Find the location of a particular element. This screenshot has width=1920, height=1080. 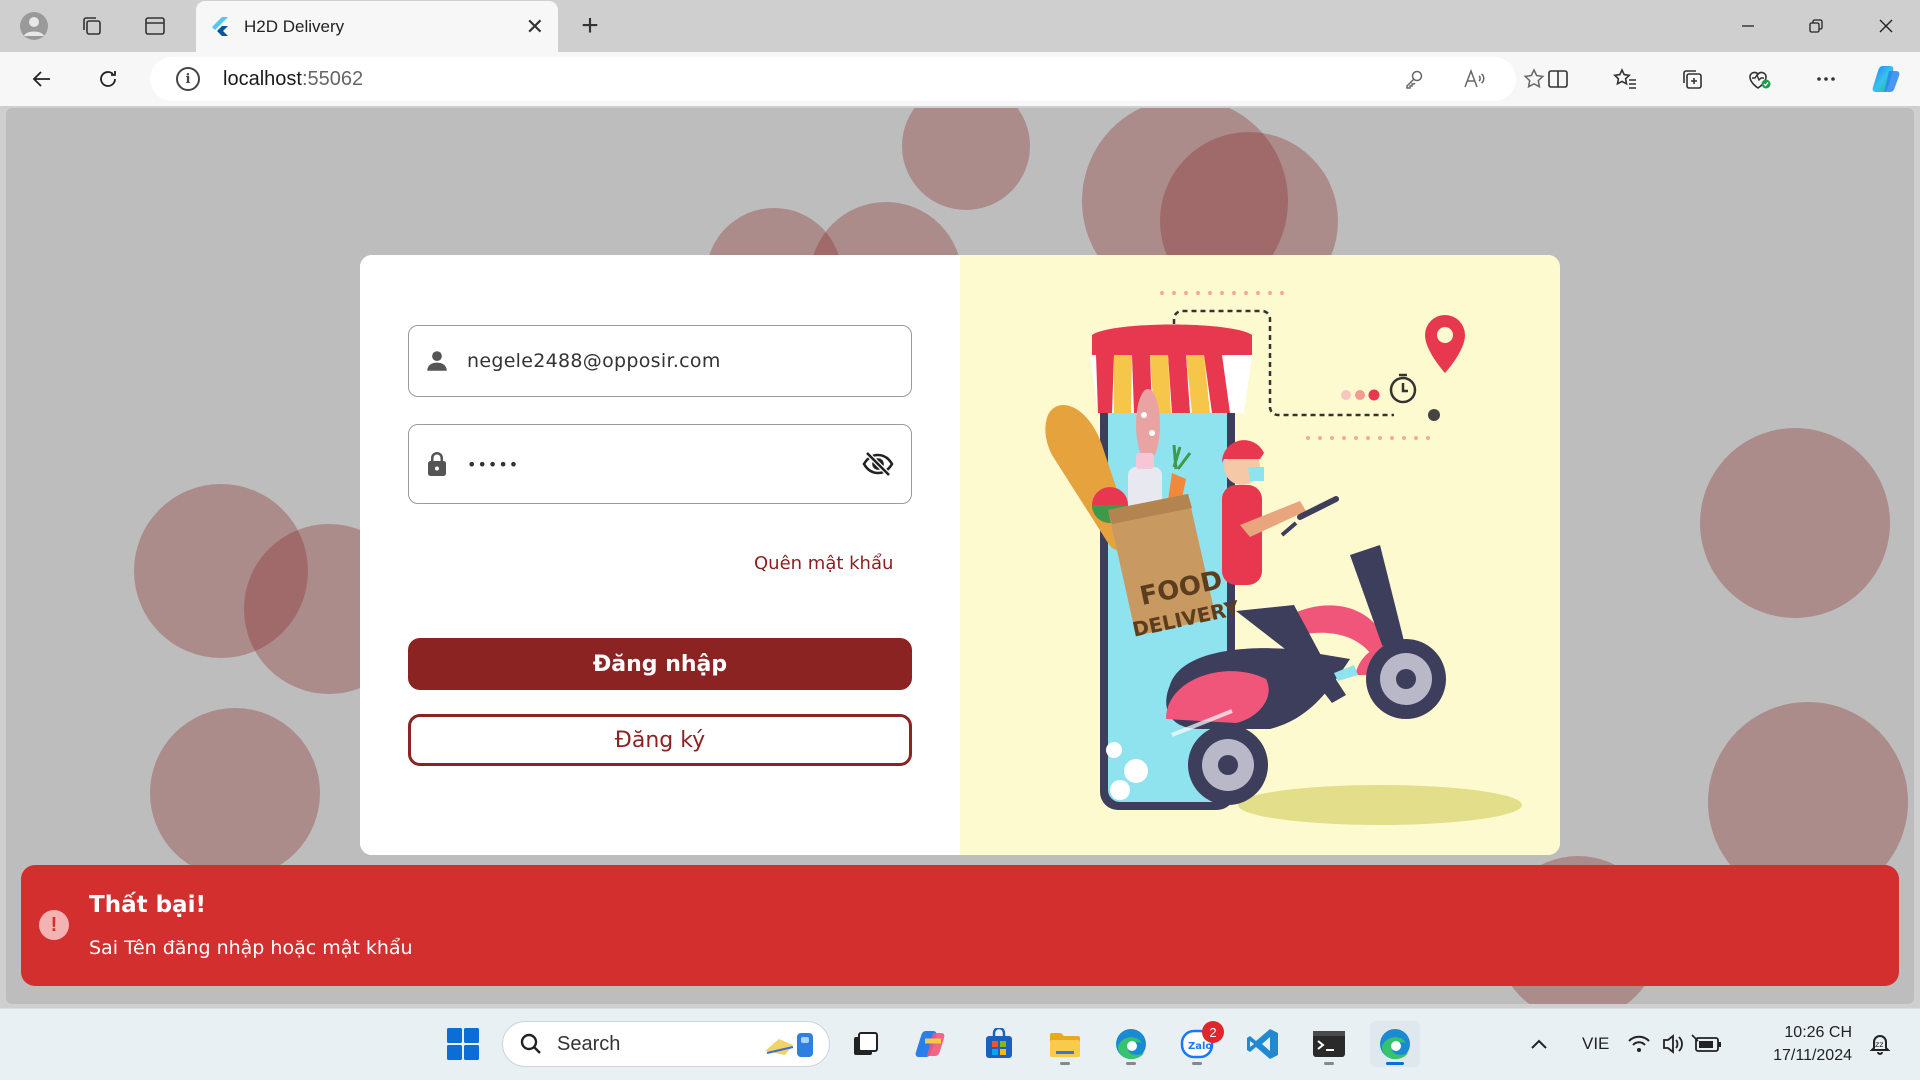

snackbar-title: Thất bại! is located at coordinates (147, 905).